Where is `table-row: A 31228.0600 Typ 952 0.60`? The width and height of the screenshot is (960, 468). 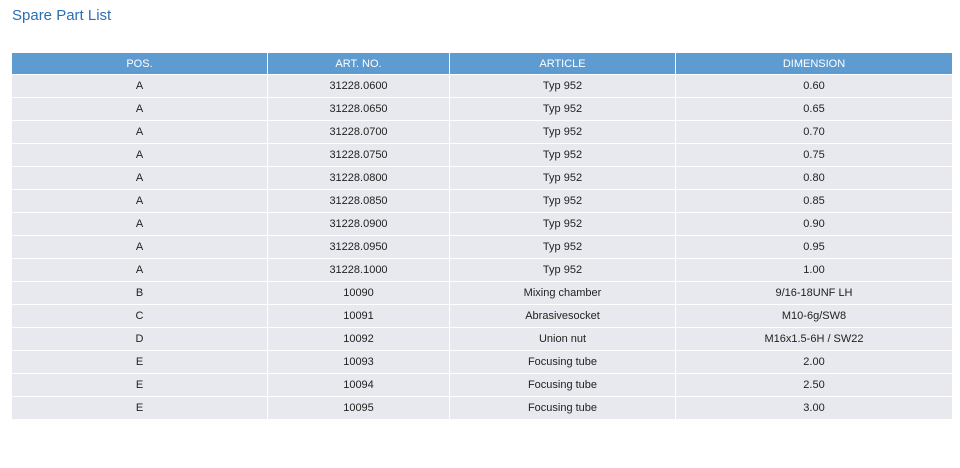
table-row: A 31228.0600 Typ 952 0.60 is located at coordinates (482, 85).